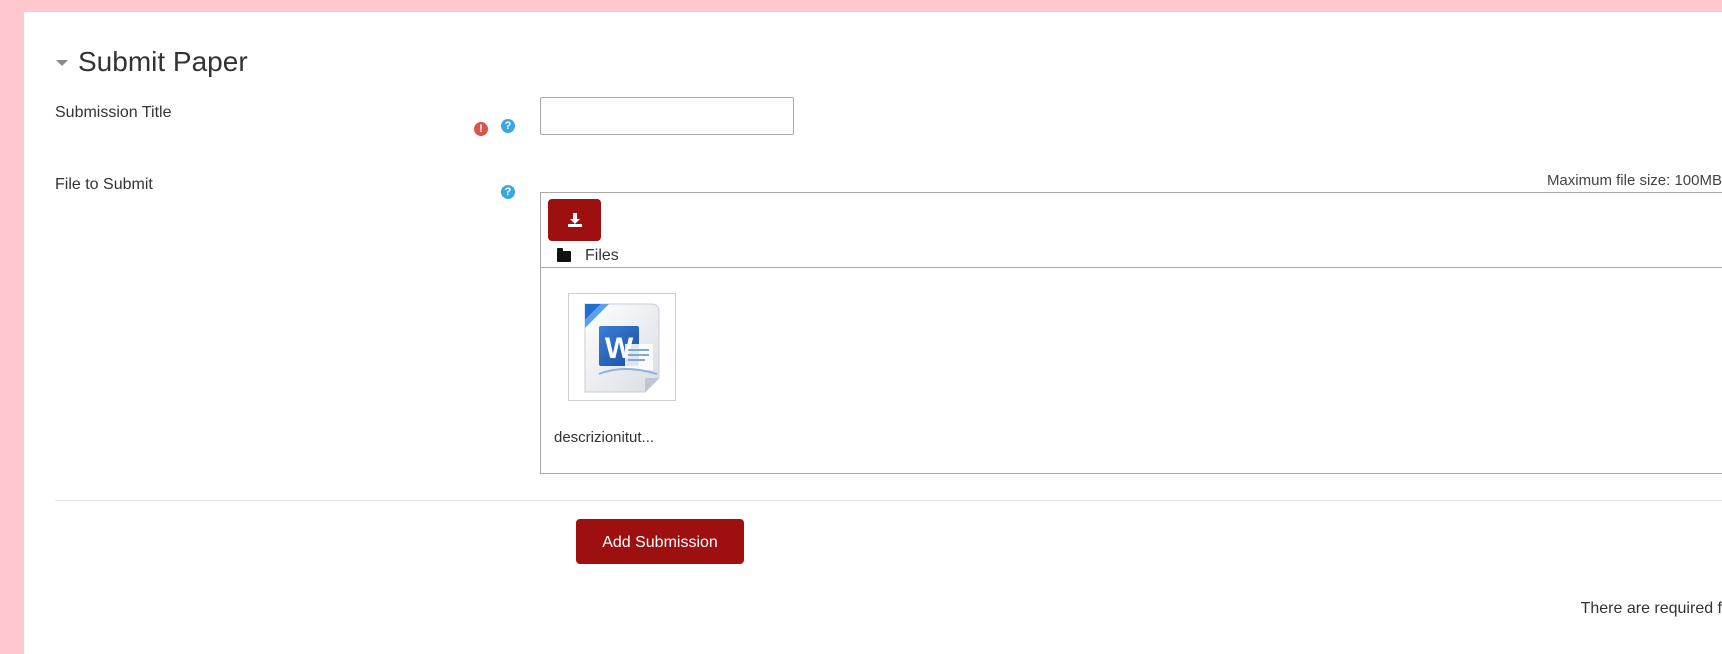 The height and width of the screenshot is (654, 1722). What do you see at coordinates (660, 541) in the screenshot?
I see `add-submission-button: Add Submission` at bounding box center [660, 541].